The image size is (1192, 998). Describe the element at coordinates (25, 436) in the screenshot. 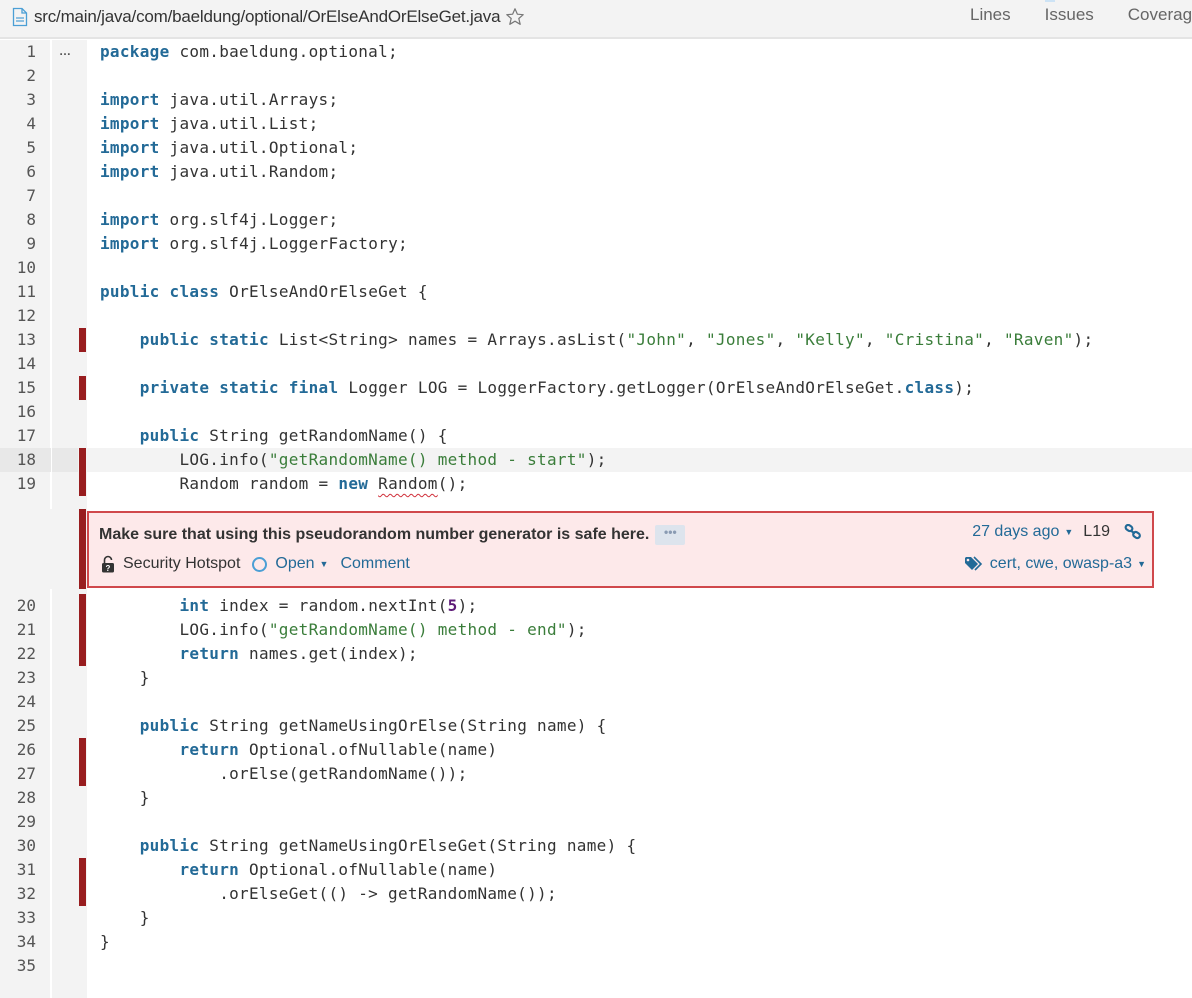

I see `line-number: 17` at that location.